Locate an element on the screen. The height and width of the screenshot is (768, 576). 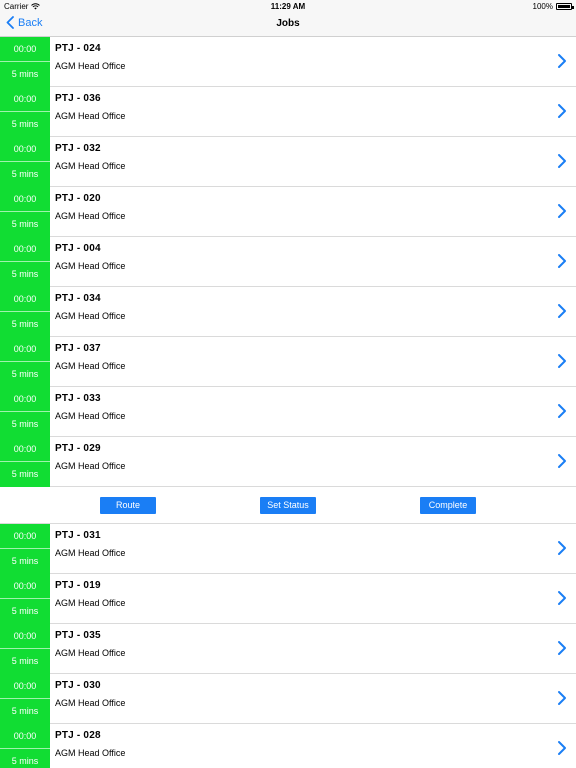
action-bar: Route Set Status Complete is located at coordinates (288, 505).